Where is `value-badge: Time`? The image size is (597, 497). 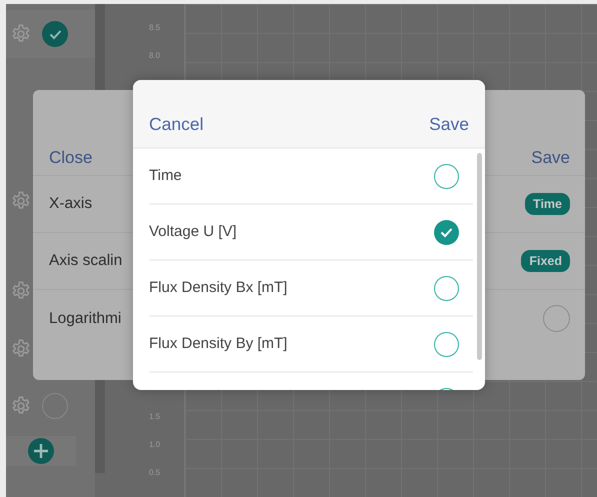 value-badge: Time is located at coordinates (547, 204).